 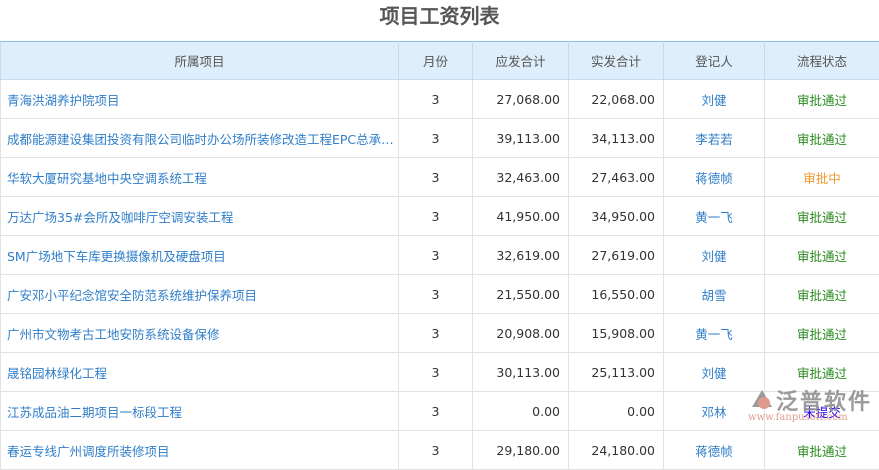 What do you see at coordinates (616, 138) in the screenshot?
I see `actual-pay-cell: 34,113.00` at bounding box center [616, 138].